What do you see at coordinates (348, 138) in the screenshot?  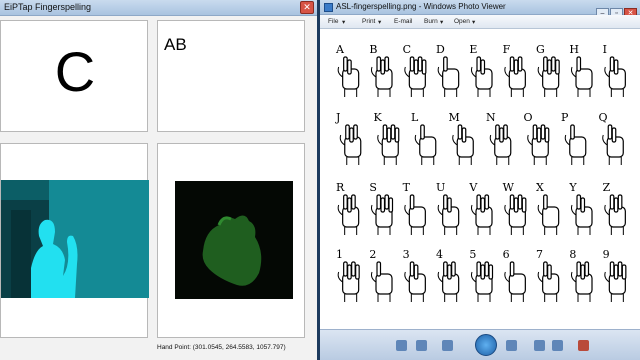 I see `asl-sign-j: J` at bounding box center [348, 138].